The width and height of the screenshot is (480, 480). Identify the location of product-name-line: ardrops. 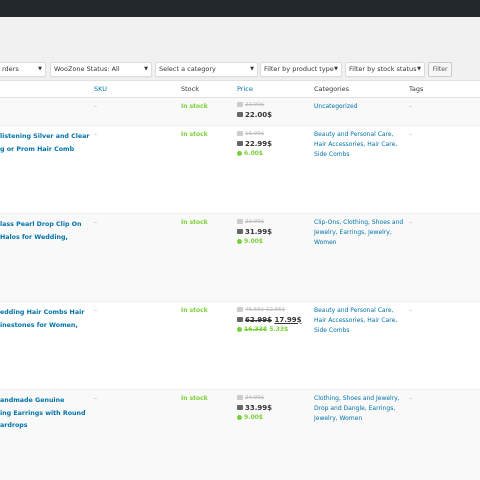
(14, 425).